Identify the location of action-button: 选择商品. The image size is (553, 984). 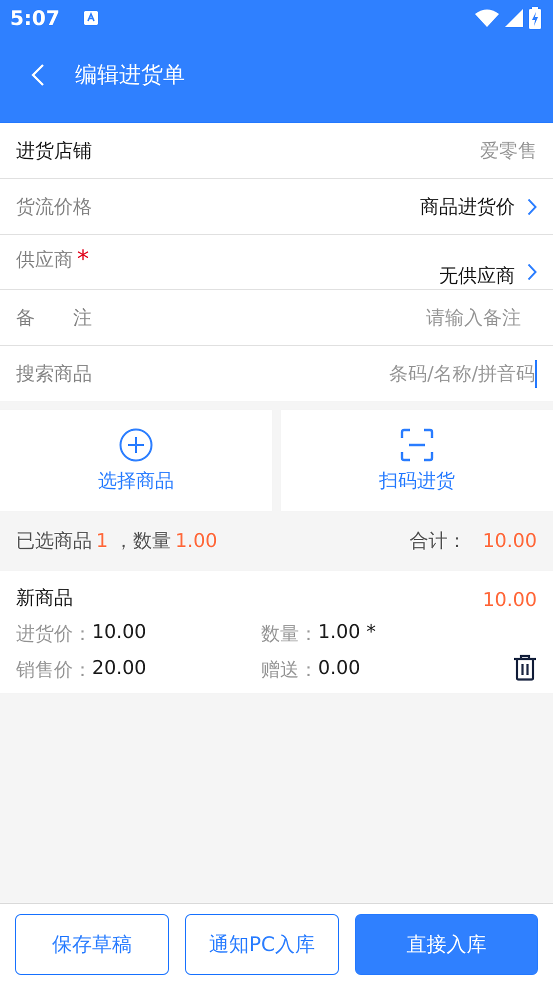
(136, 460).